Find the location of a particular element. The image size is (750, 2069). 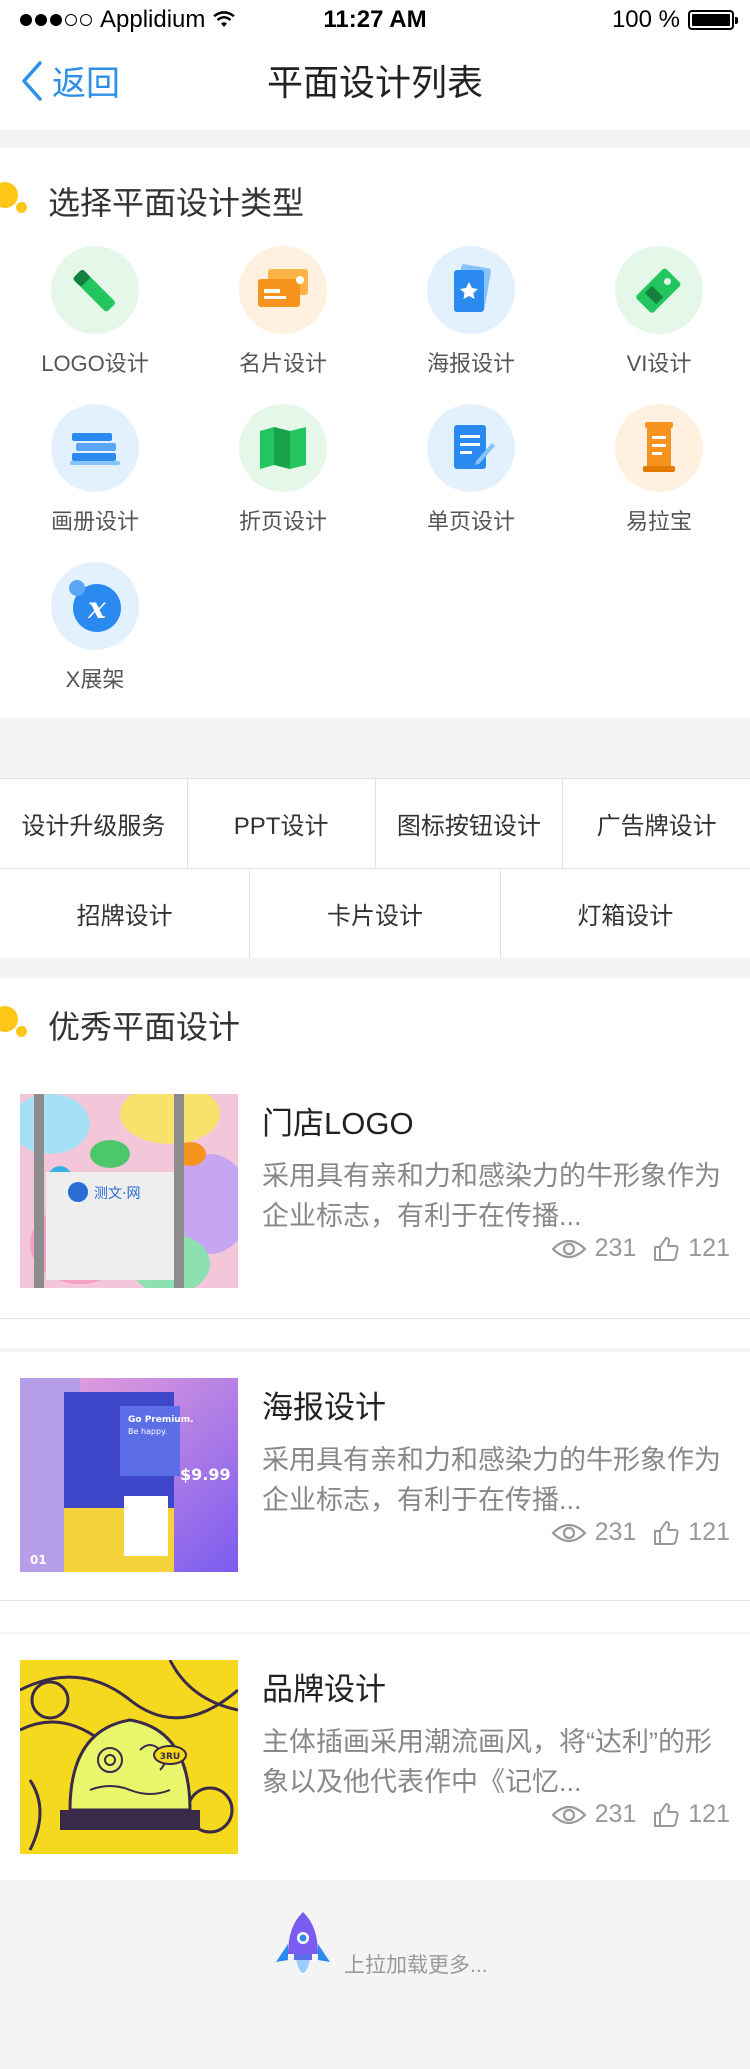

tag-ppt-design: PPT设计 is located at coordinates (282, 823).